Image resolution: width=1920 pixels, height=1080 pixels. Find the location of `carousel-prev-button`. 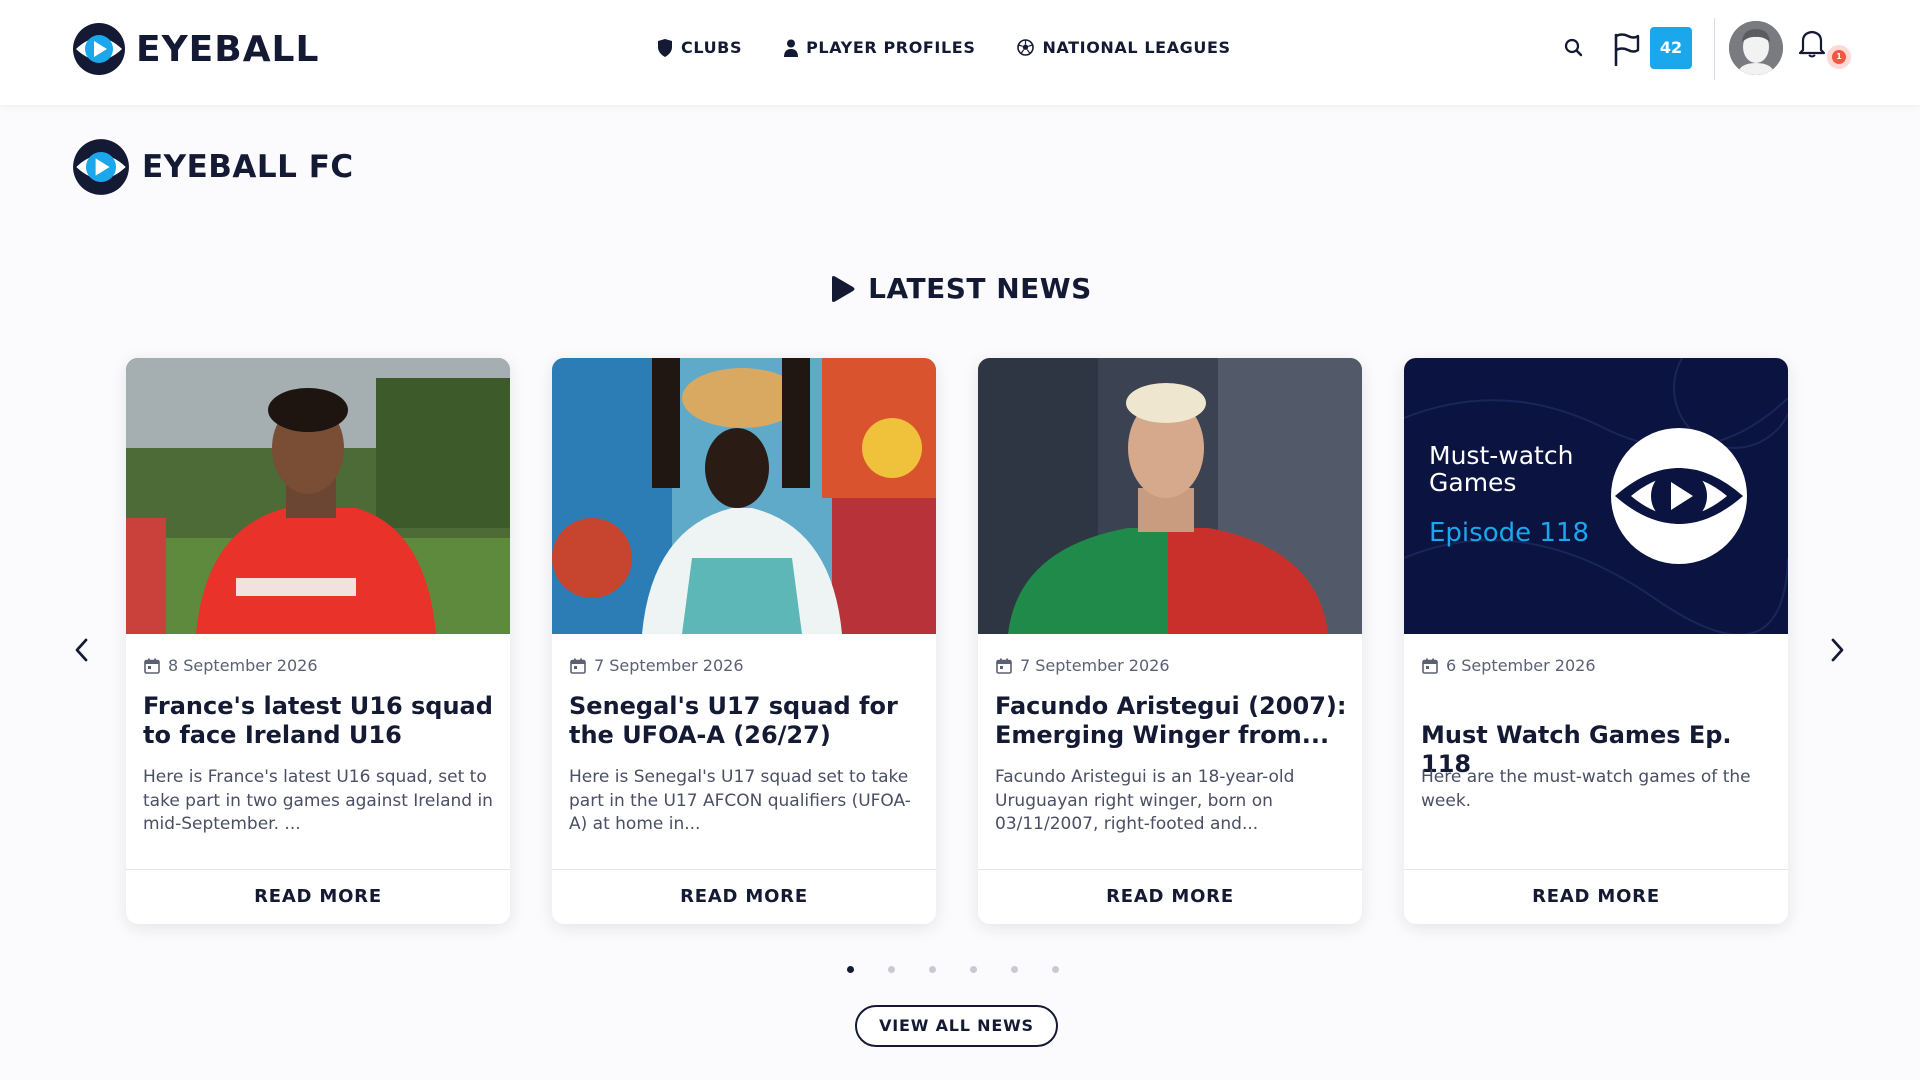

carousel-prev-button is located at coordinates (81, 650).